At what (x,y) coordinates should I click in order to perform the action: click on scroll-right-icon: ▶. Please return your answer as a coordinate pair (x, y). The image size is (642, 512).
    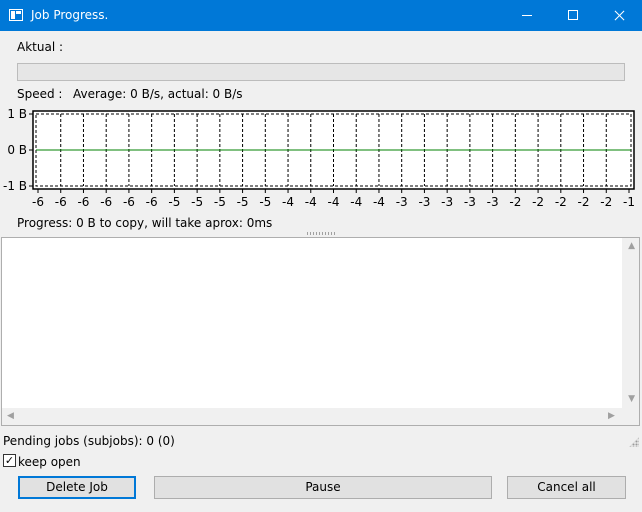
    Looking at the image, I should click on (611, 416).